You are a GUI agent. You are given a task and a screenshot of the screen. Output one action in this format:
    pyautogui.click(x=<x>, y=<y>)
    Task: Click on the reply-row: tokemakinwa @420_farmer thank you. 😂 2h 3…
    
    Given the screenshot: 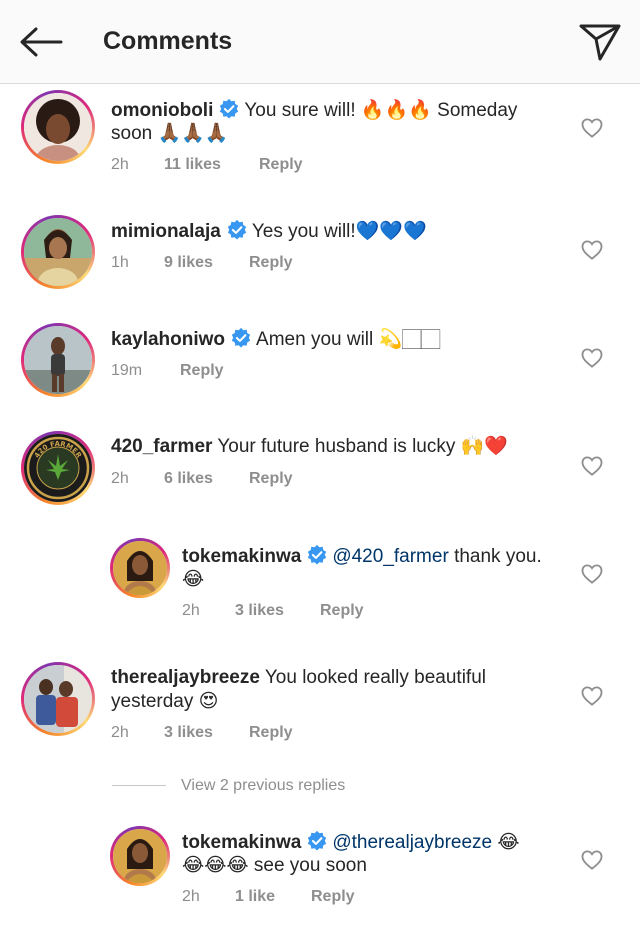 What is the action you would take?
    pyautogui.click(x=320, y=591)
    